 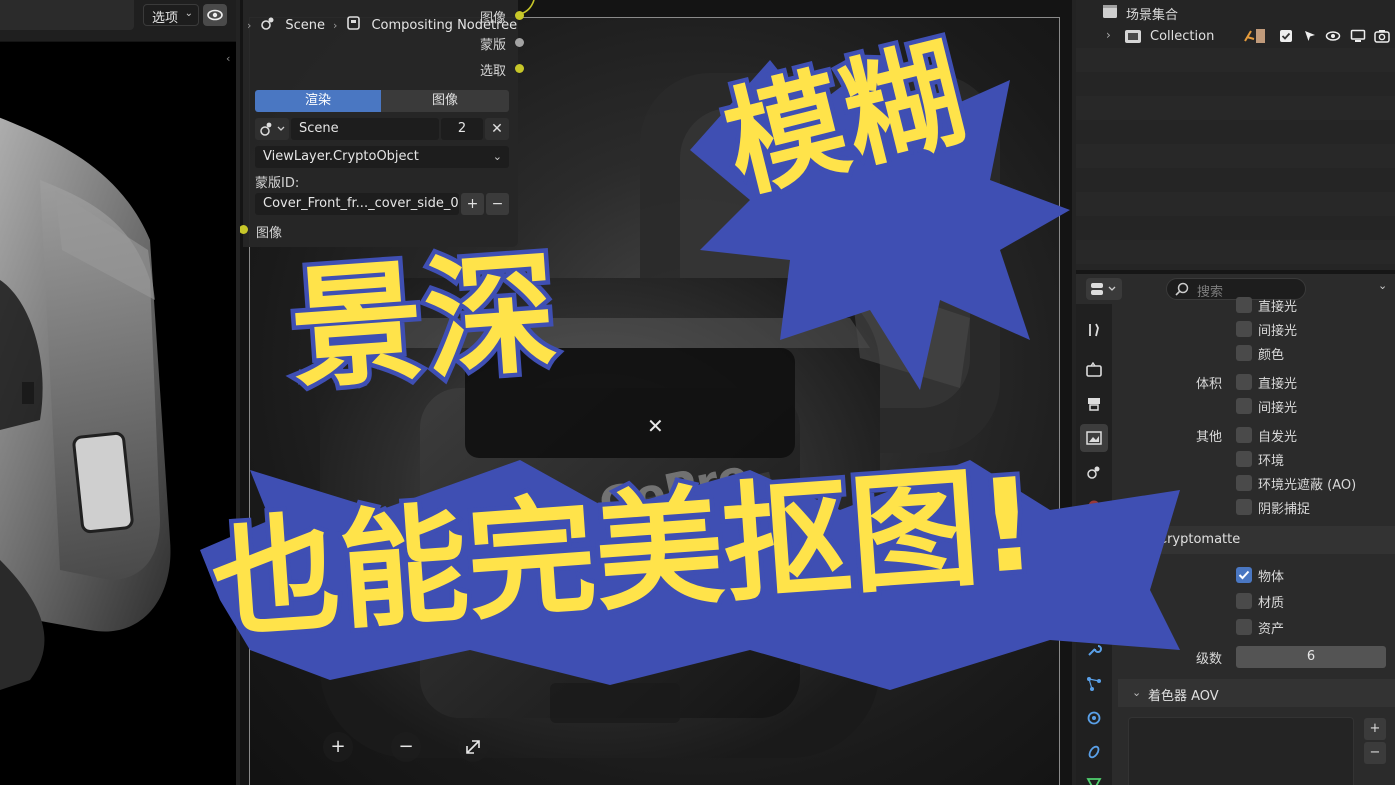 I want to click on constraint-icon, so click(x=1094, y=752).